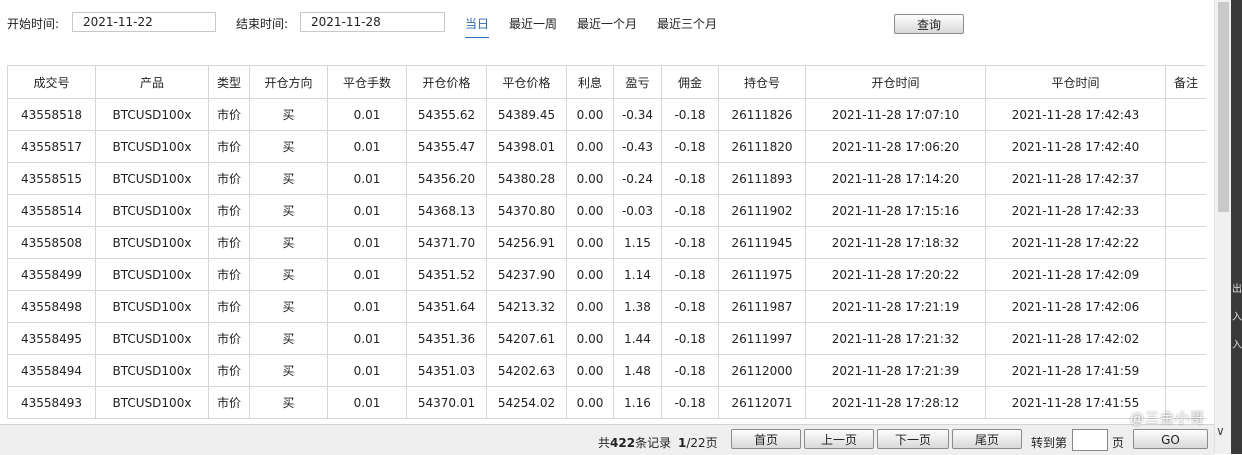  What do you see at coordinates (144, 22) in the screenshot?
I see `start-date-input` at bounding box center [144, 22].